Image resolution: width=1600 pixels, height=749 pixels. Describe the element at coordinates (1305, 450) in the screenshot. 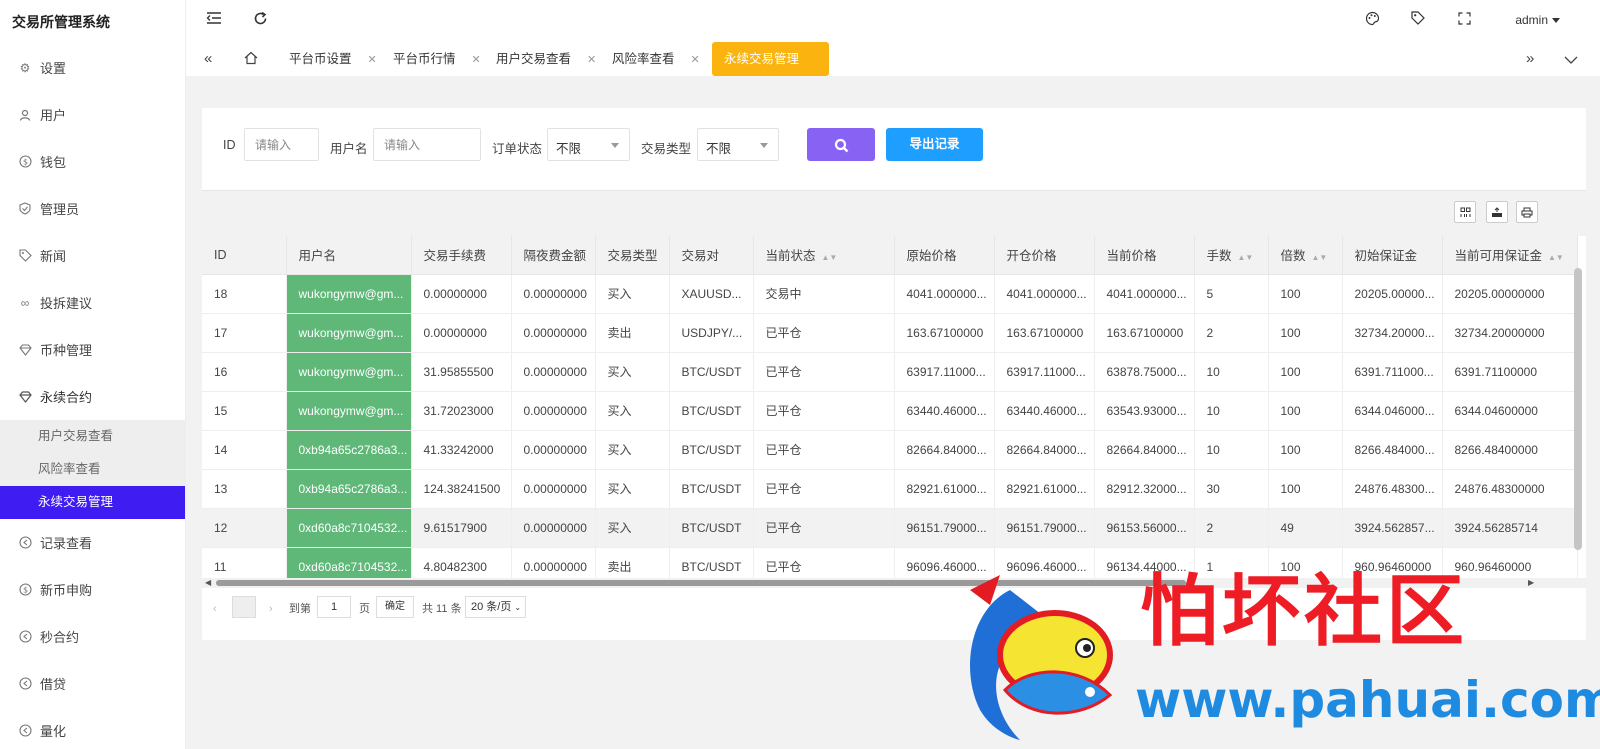

I see `table-cell: 100` at that location.